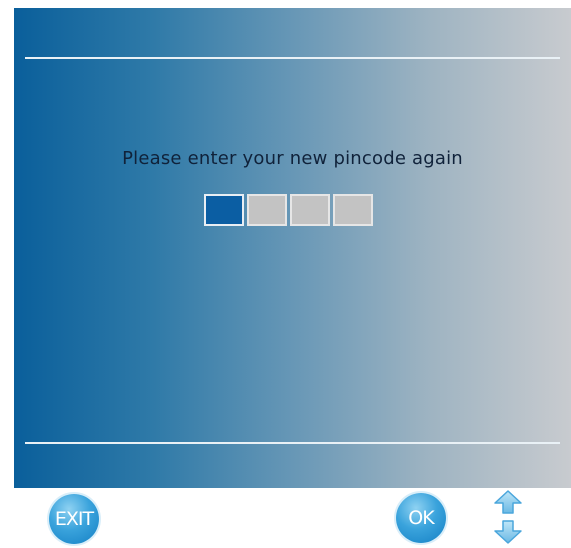 Image resolution: width=571 pixels, height=548 pixels. I want to click on exit-button: EXIT, so click(74, 519).